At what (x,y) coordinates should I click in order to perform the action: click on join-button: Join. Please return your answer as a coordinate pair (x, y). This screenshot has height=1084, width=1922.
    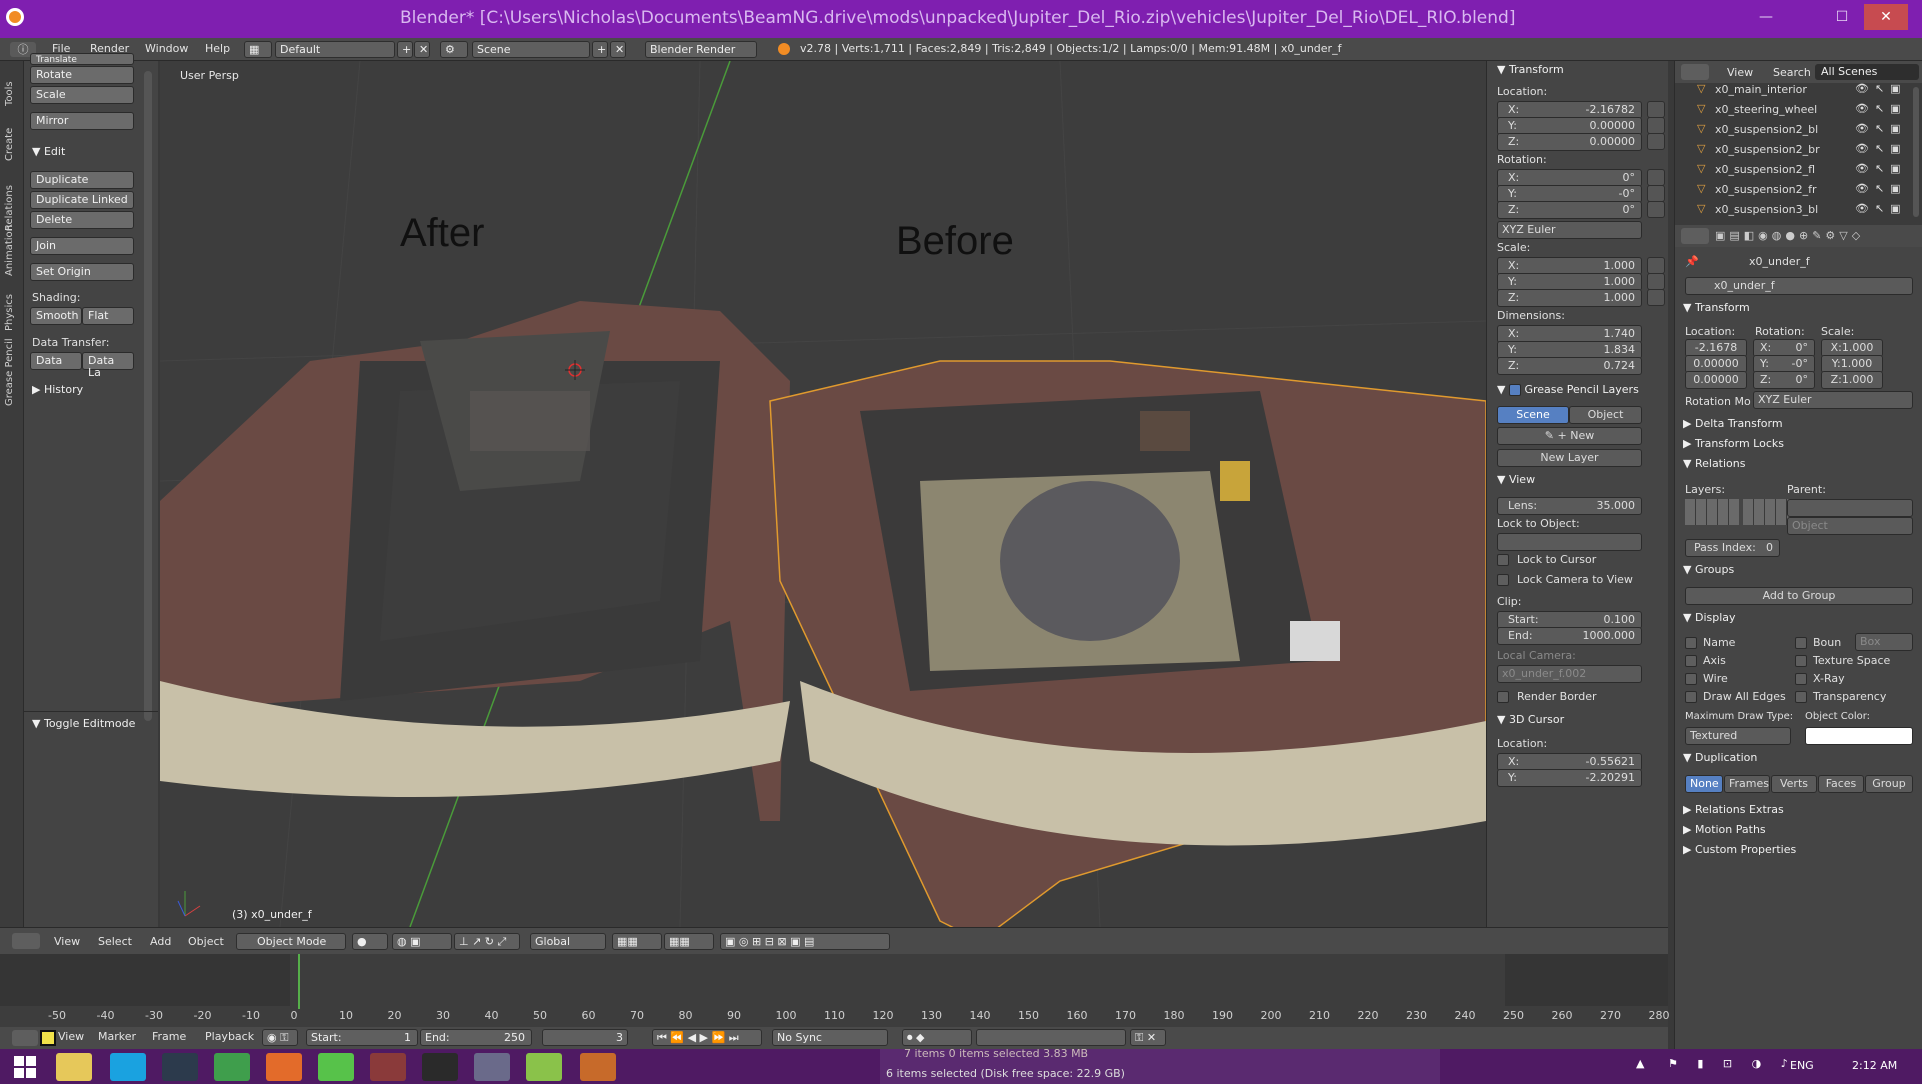
    Looking at the image, I should click on (82, 246).